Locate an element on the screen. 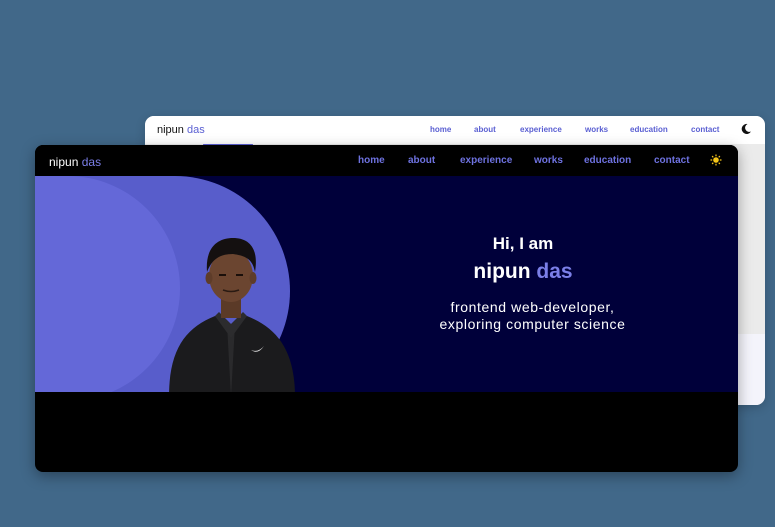 Image resolution: width=775 pixels, height=527 pixels. dark-brand-logo: nipun das is located at coordinates (75, 162).